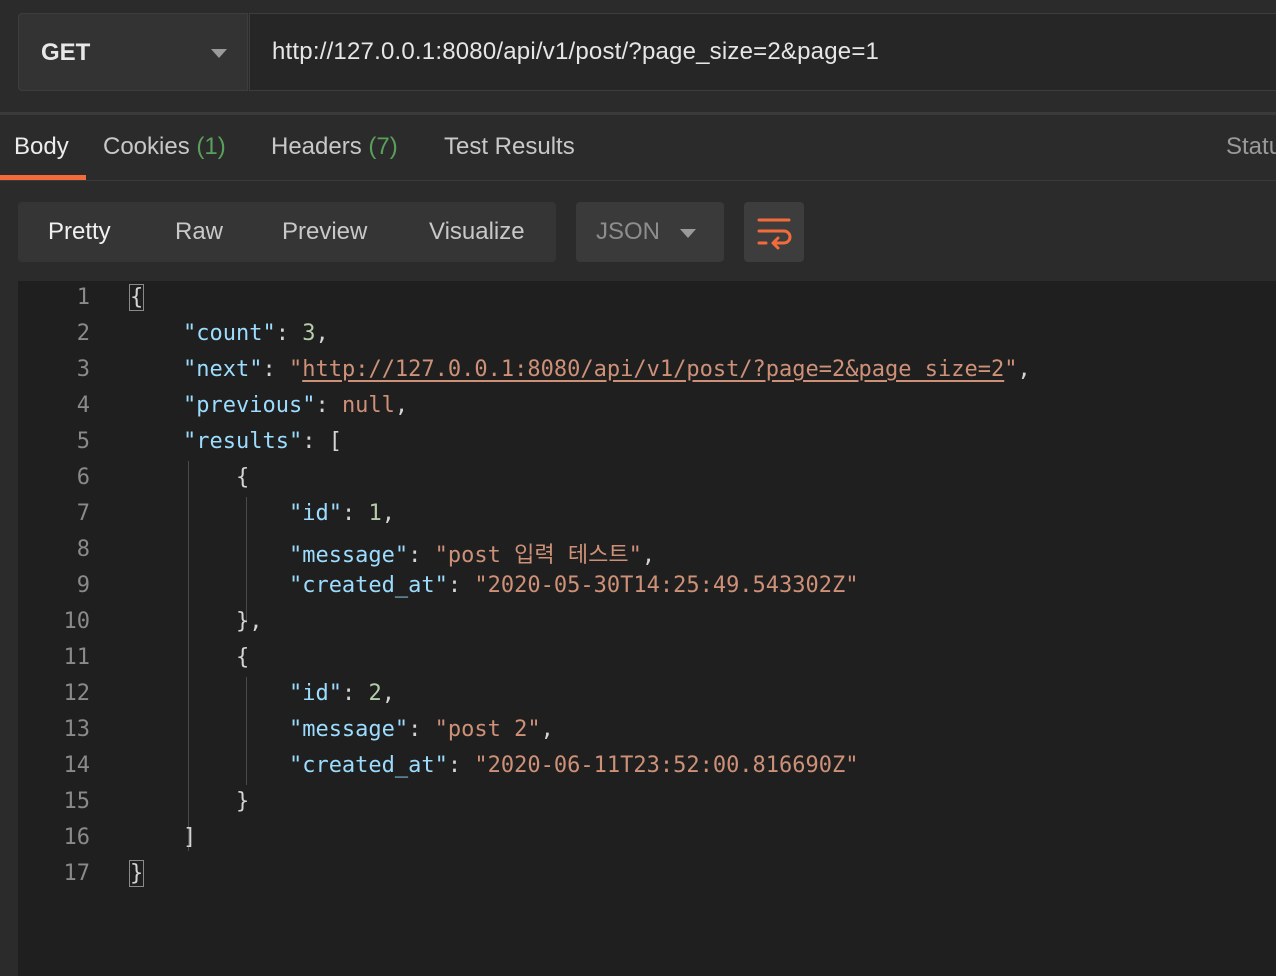 The width and height of the screenshot is (1276, 976). Describe the element at coordinates (77, 621) in the screenshot. I see `line-number: 10` at that location.